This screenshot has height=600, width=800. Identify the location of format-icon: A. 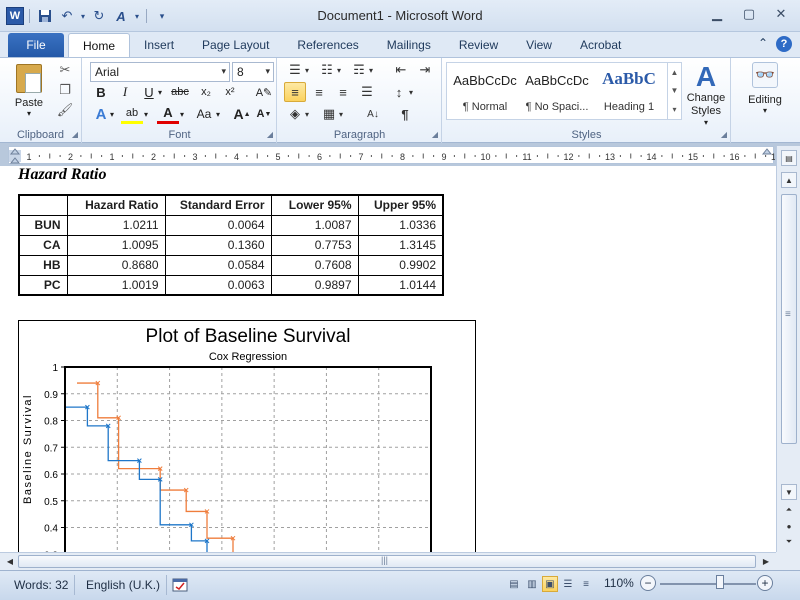
(121, 16).